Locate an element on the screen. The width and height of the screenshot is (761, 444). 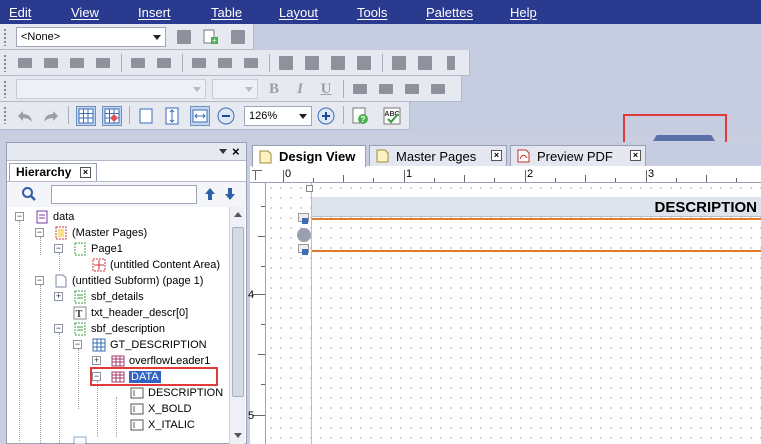
menu-table: Table is located at coordinates (226, 12).